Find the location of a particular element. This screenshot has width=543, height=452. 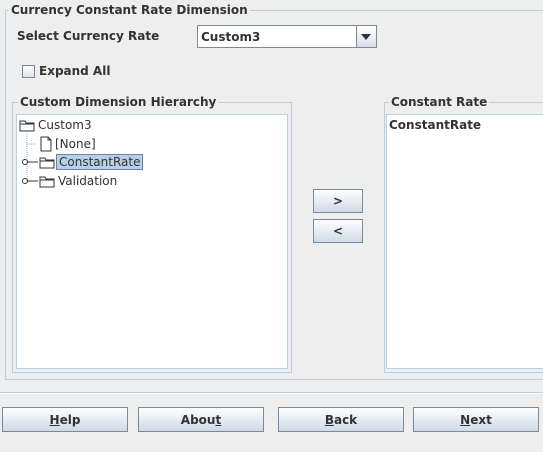

tree-node-validation: Validation is located at coordinates (70, 181).